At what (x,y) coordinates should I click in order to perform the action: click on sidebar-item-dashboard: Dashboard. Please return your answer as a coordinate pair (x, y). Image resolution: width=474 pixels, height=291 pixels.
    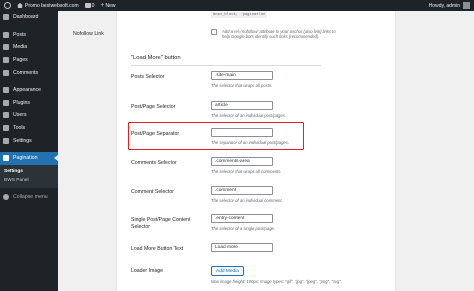
    Looking at the image, I should click on (29, 17).